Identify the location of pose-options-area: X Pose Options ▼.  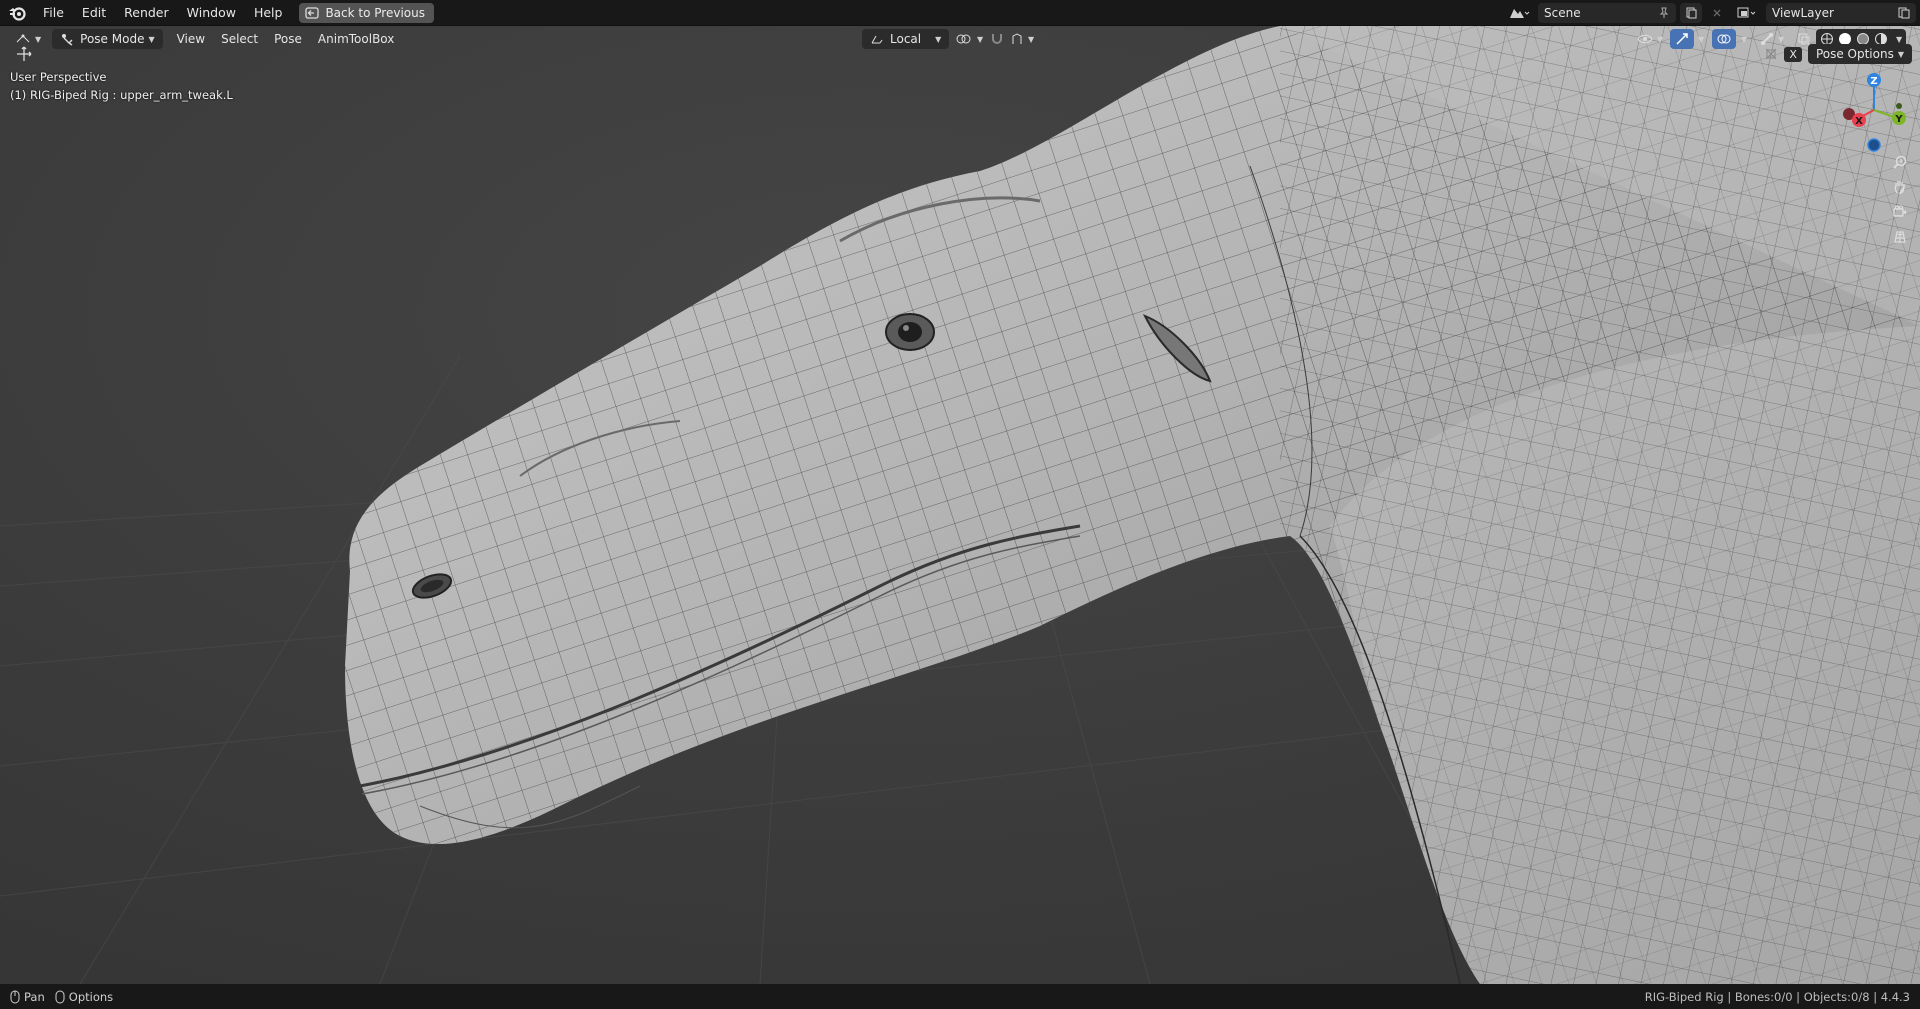
(1838, 54).